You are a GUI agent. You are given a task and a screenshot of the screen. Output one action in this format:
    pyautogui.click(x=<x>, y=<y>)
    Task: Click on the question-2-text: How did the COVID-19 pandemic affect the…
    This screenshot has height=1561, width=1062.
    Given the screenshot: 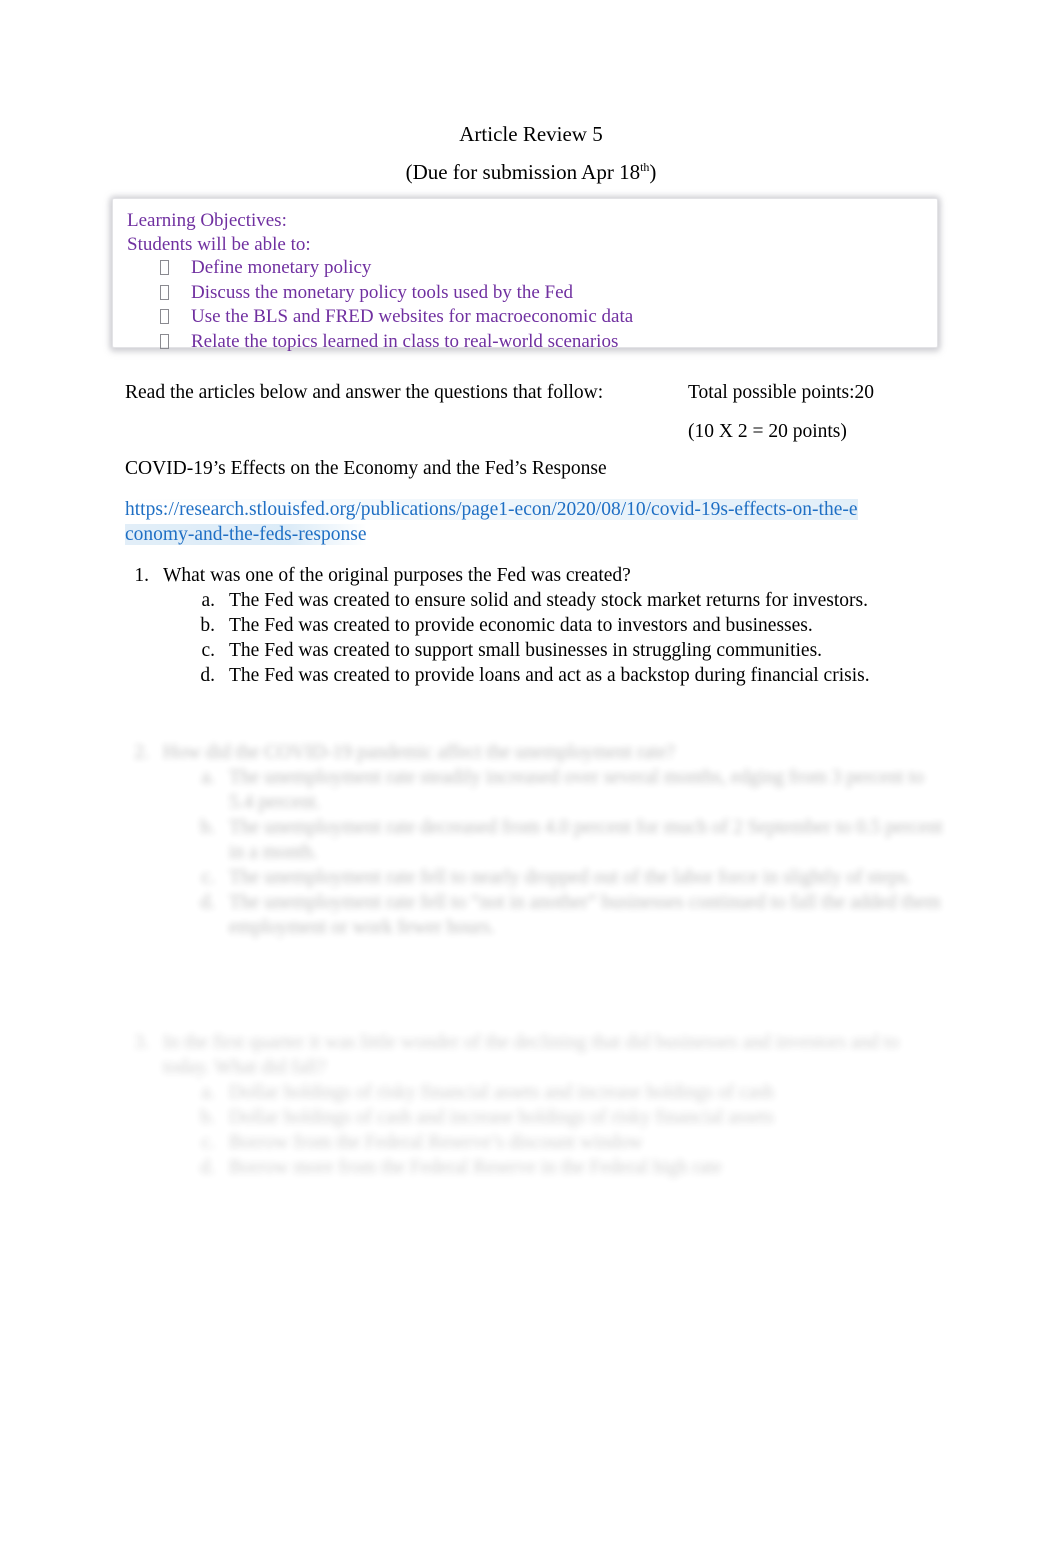 What is the action you would take?
    pyautogui.click(x=419, y=752)
    